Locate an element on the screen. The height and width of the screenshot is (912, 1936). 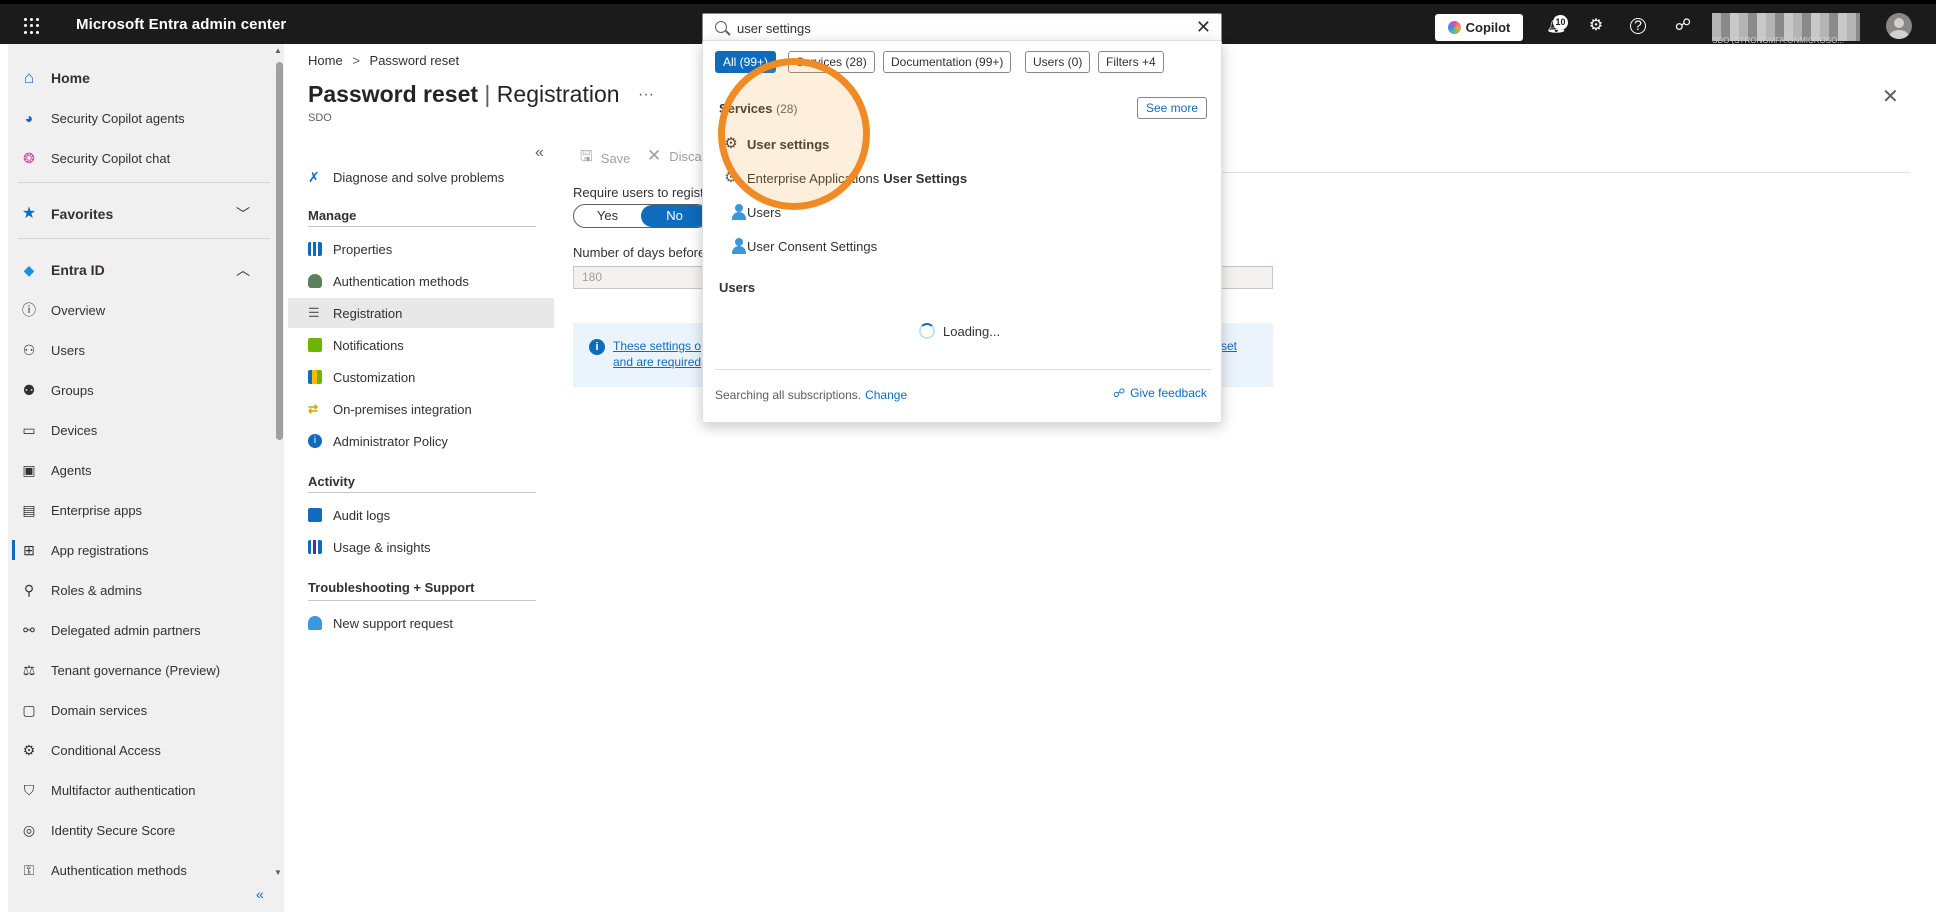
menu-item-properties: Properties is located at coordinates (411, 249).